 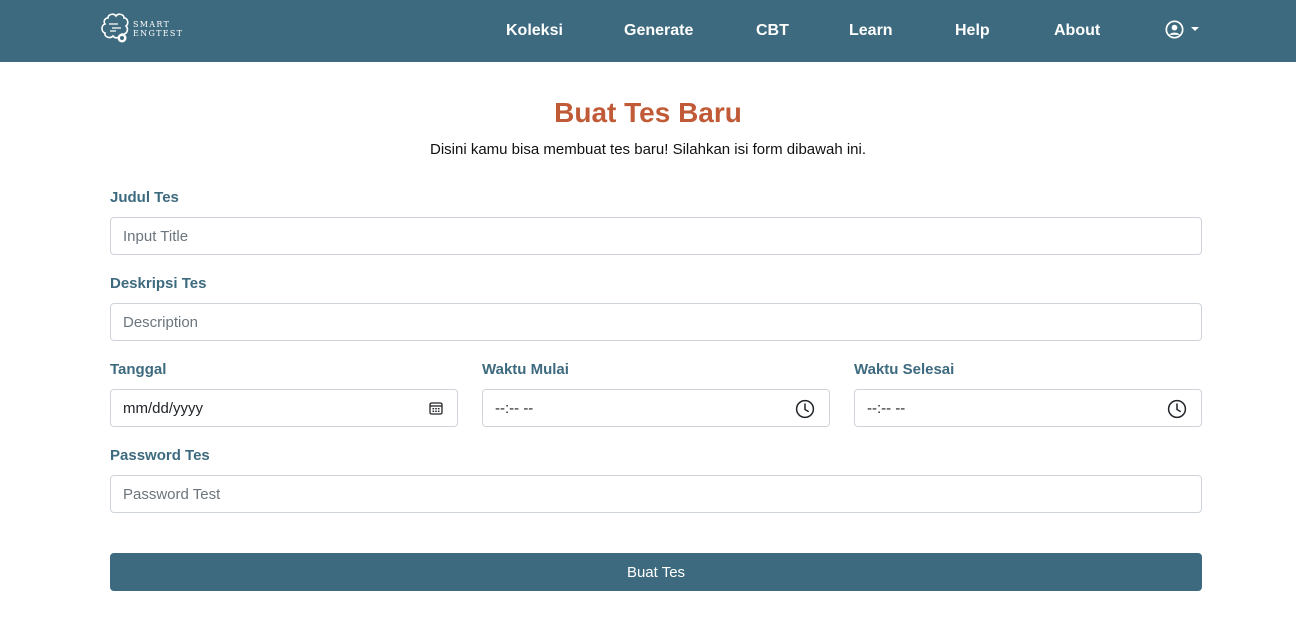 I want to click on nav-item-generate: Generate, so click(x=658, y=31).